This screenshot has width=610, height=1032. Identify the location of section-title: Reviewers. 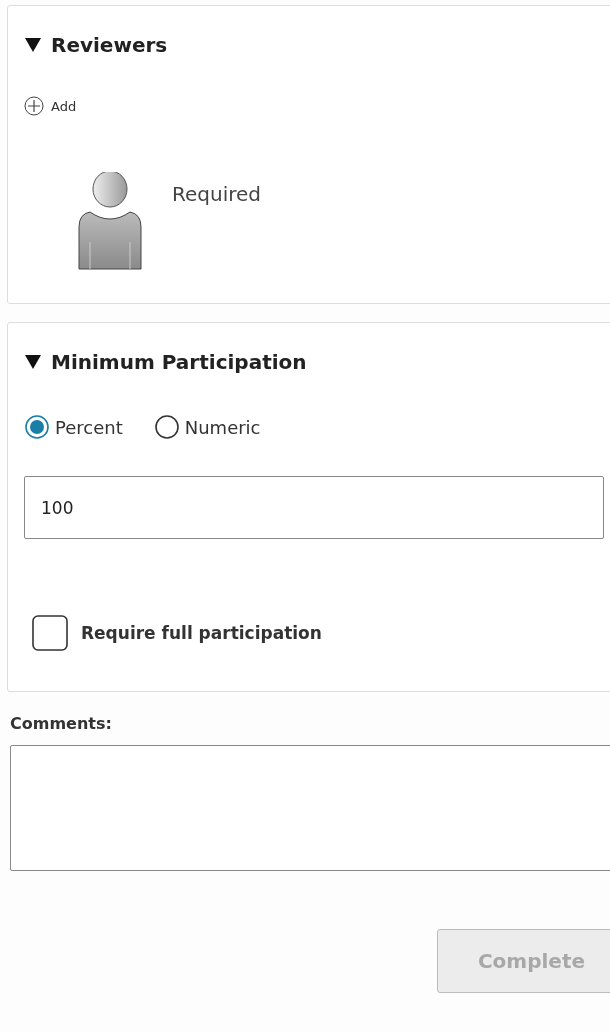
(109, 45).